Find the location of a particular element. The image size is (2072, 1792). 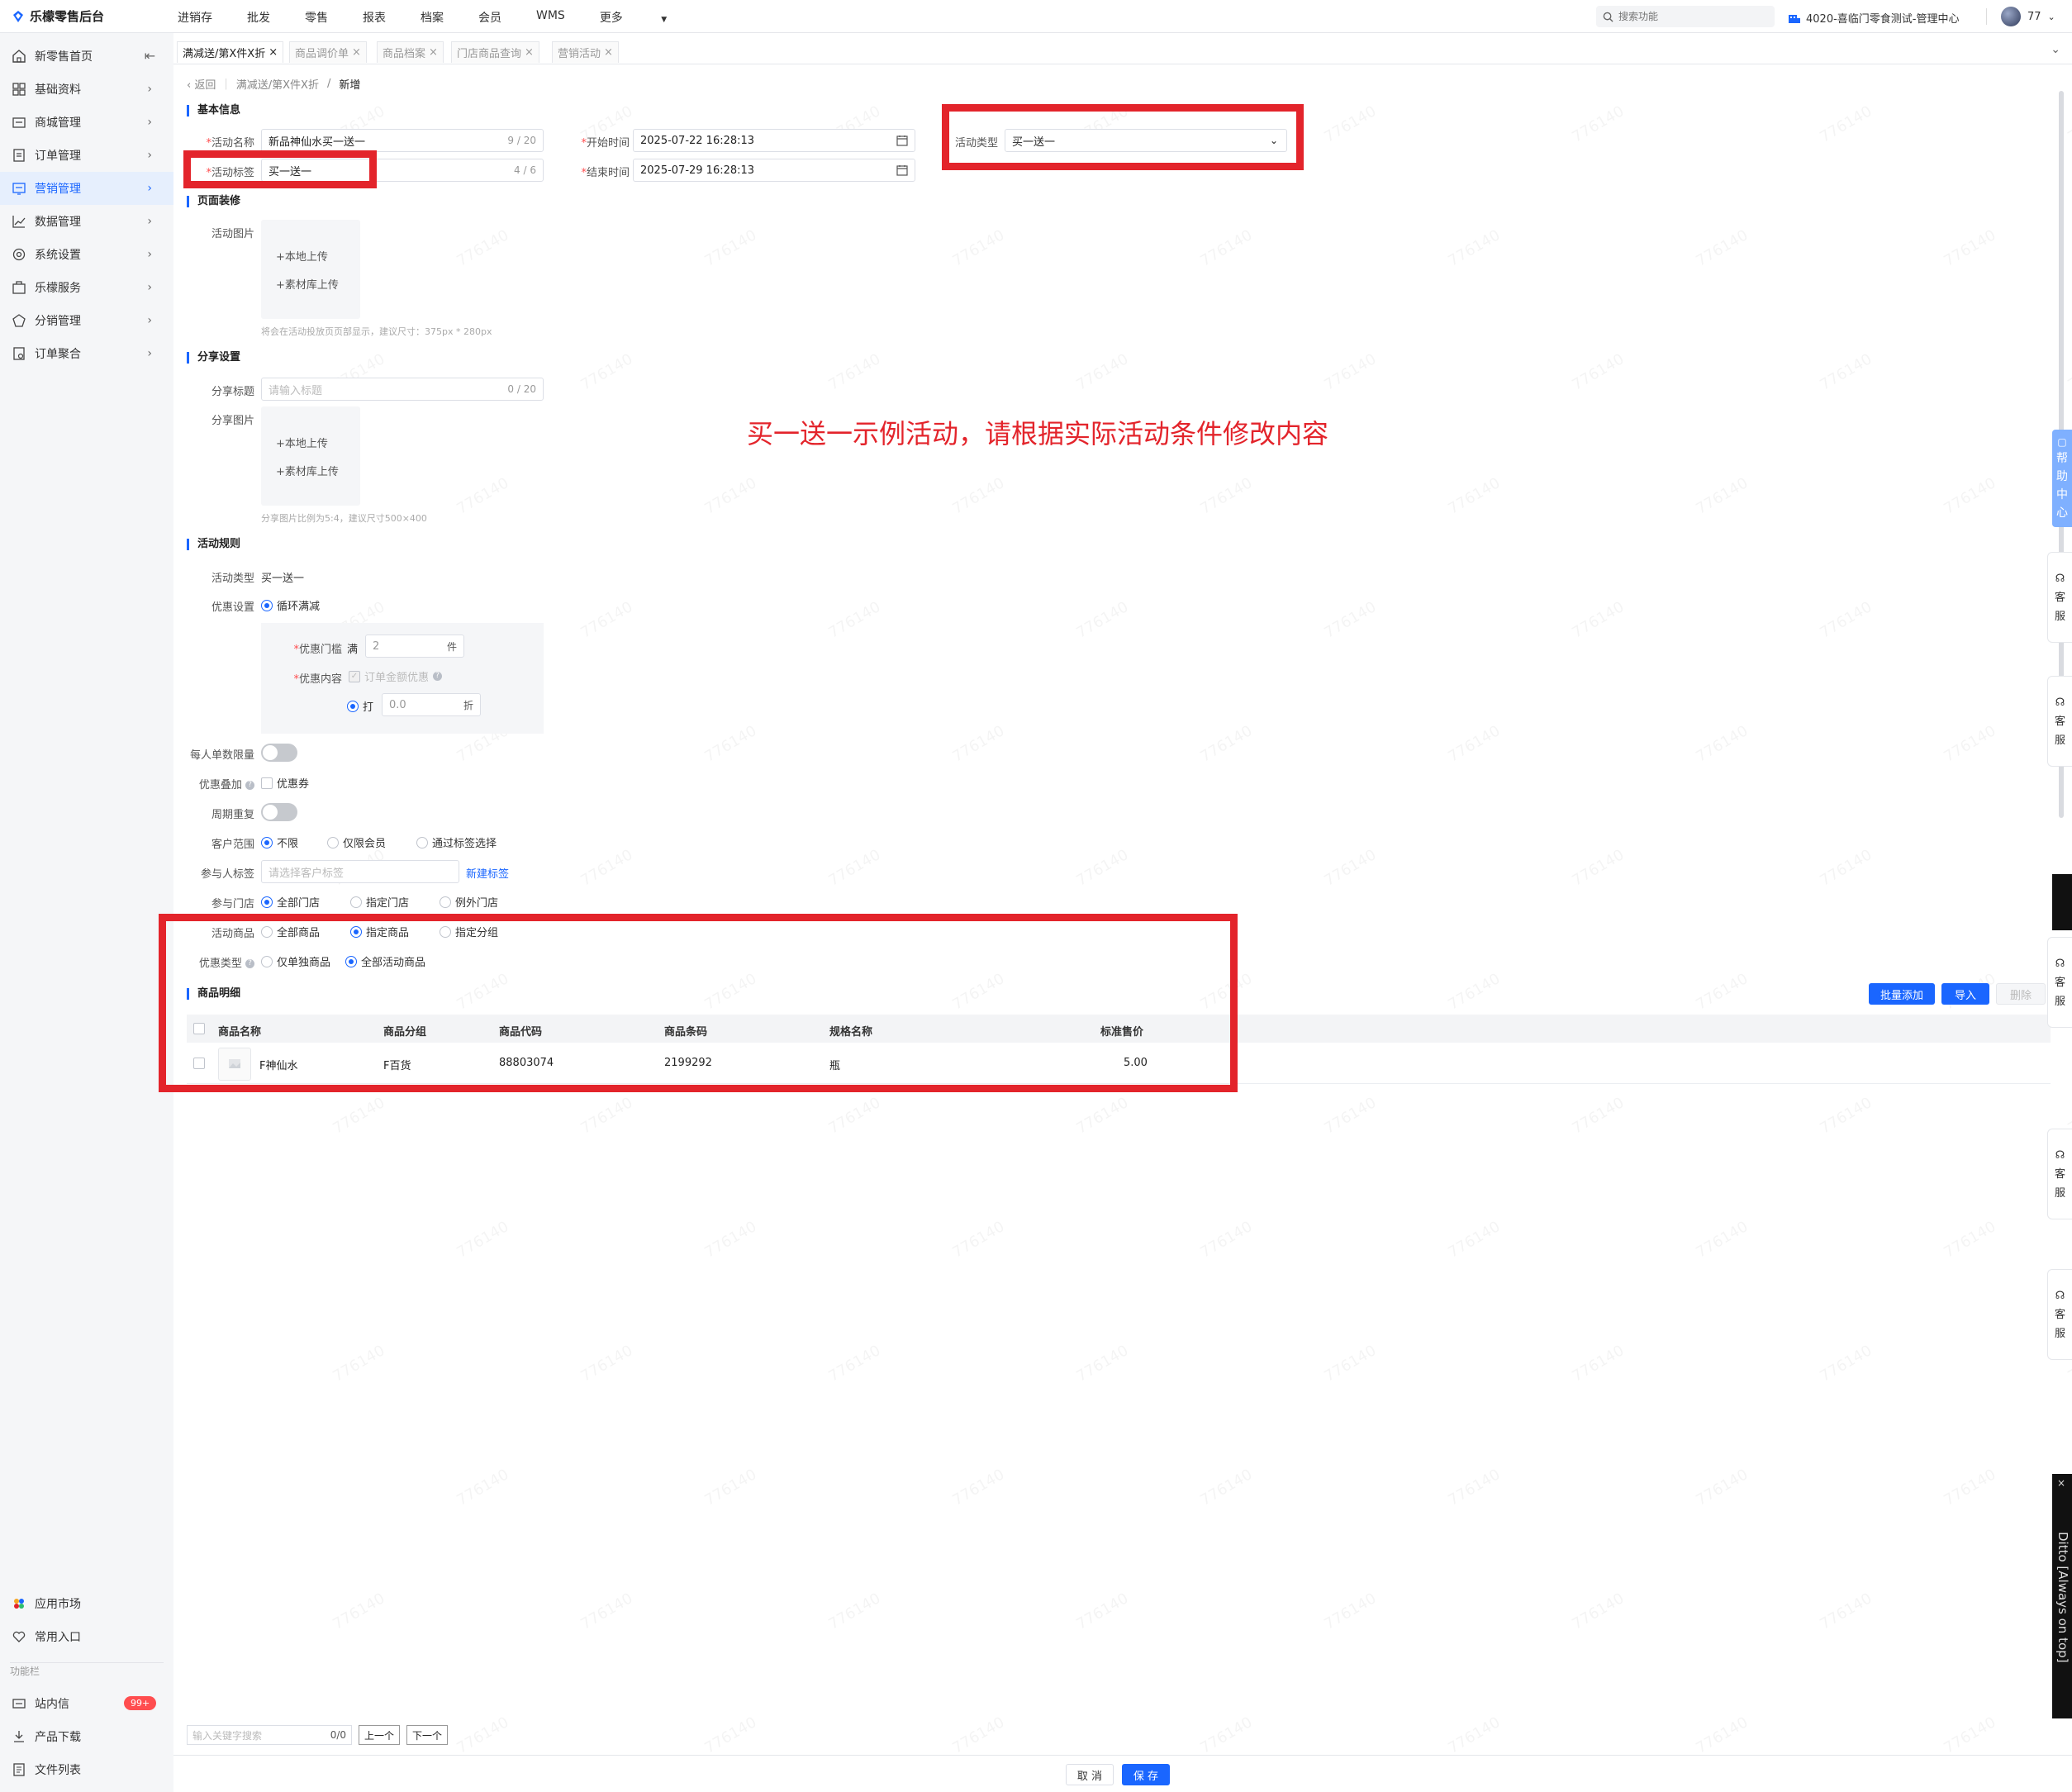

batch-add-button: 批量添加 is located at coordinates (1902, 994).